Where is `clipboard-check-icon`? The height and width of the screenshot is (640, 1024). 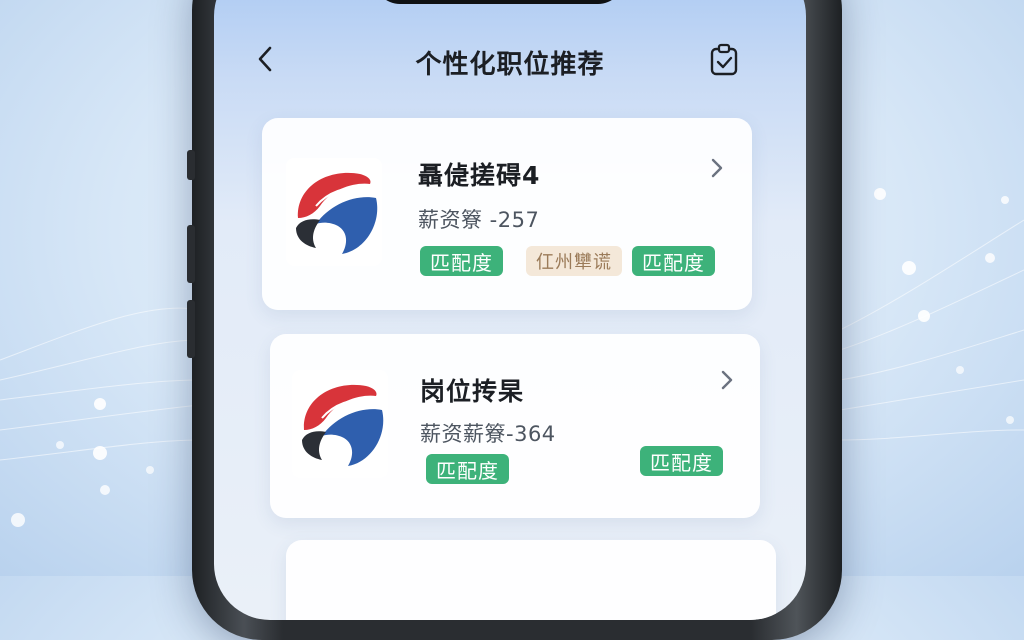
clipboard-check-icon is located at coordinates (724, 59).